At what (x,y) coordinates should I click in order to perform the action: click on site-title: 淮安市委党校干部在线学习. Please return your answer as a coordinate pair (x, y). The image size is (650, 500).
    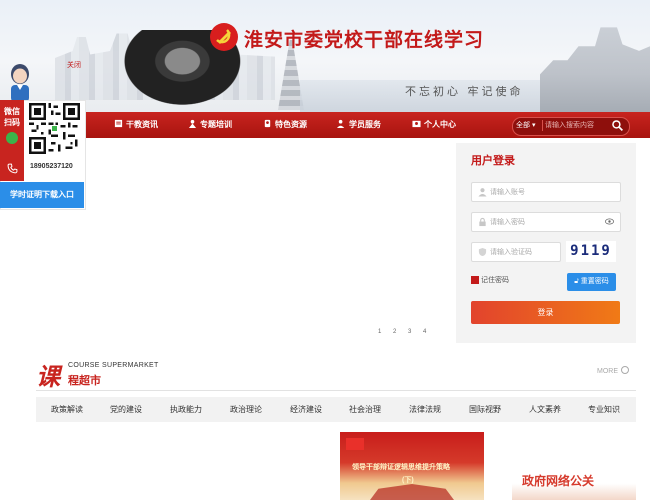
    Looking at the image, I should click on (364, 40).